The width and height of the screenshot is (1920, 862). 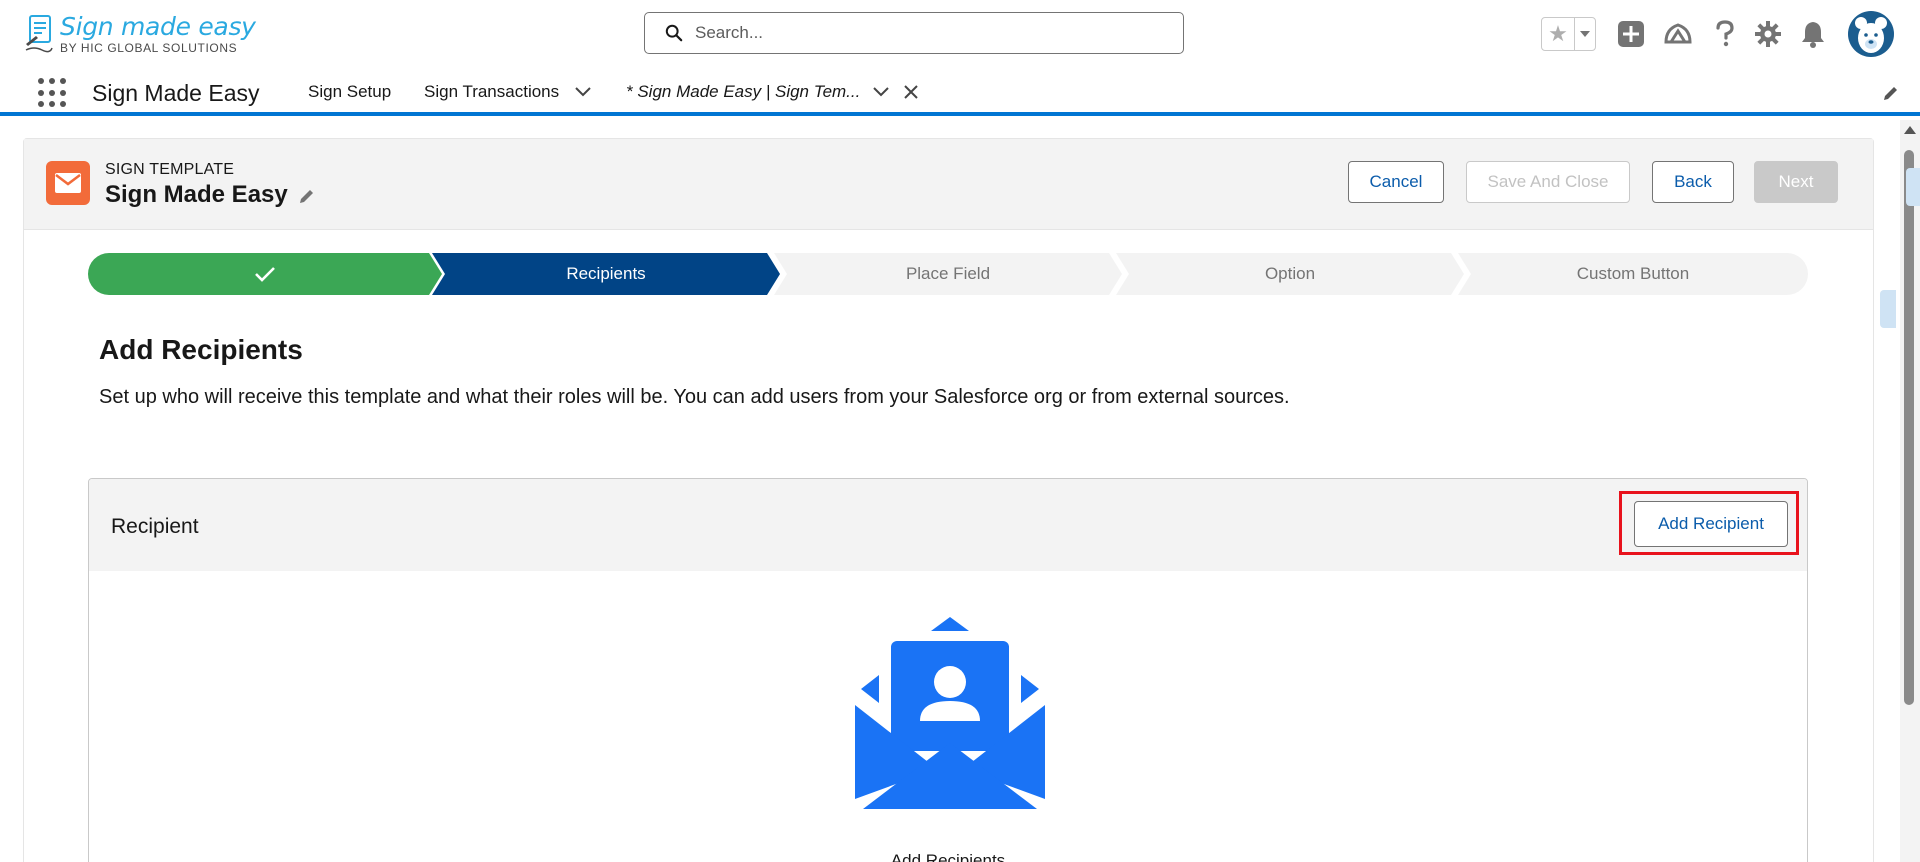 What do you see at coordinates (1888, 309) in the screenshot?
I see `side-panel-toggle` at bounding box center [1888, 309].